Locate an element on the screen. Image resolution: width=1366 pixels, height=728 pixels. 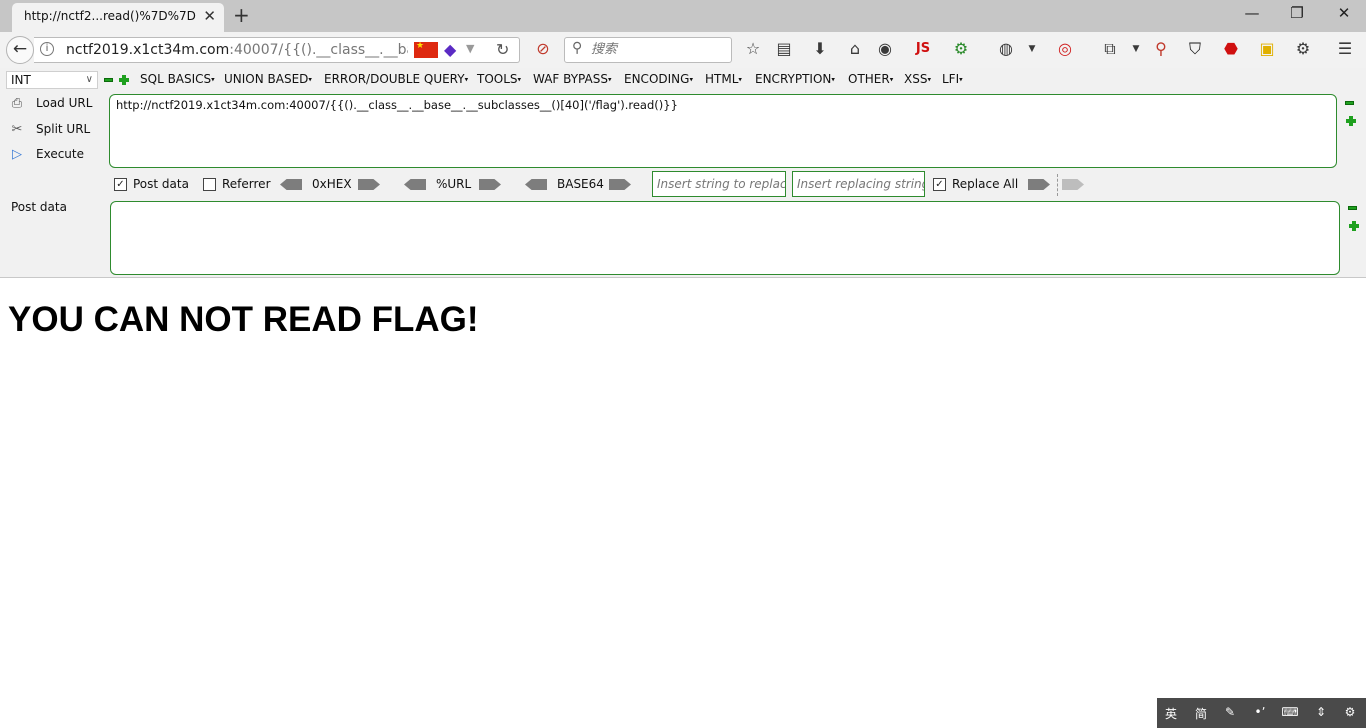
menu-icon: ☰ is located at coordinates (1345, 49).